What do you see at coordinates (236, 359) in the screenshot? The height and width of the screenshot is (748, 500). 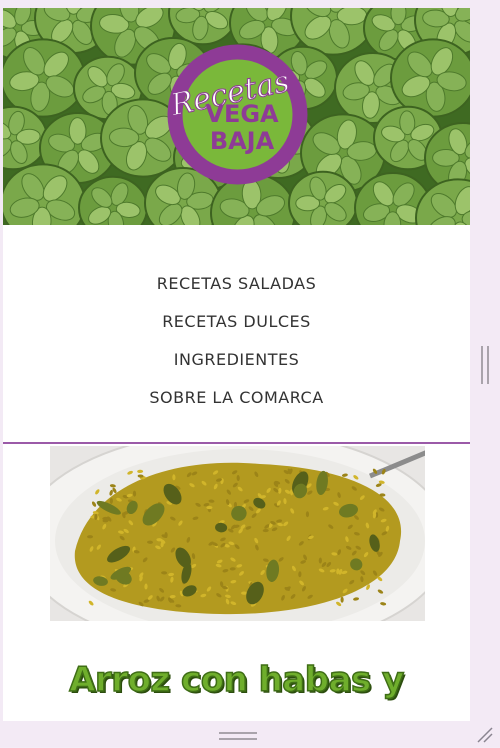 I see `nav-item-ingredientes: INGREDIENTES` at bounding box center [236, 359].